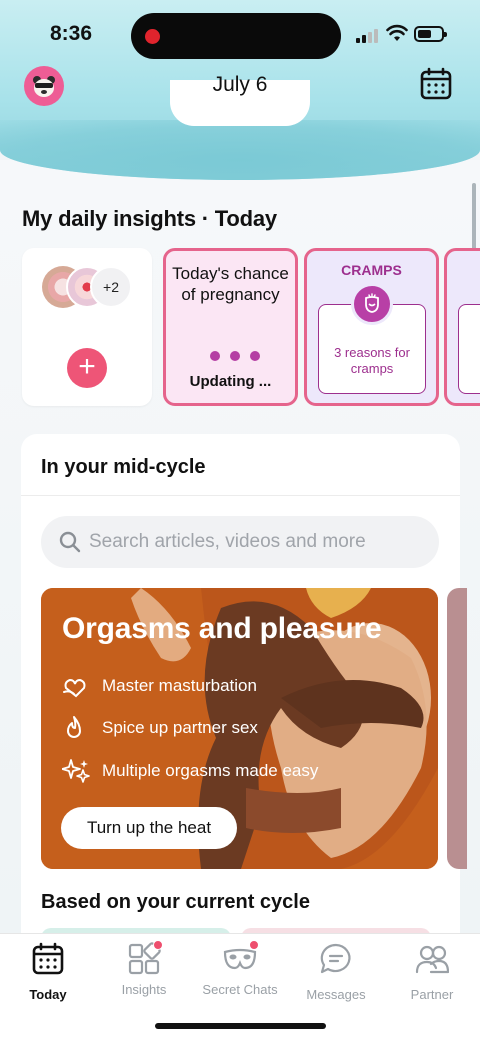 Image resolution: width=480 pixels, height=1040 pixels. Describe the element at coordinates (432, 959) in the screenshot. I see `partner-icon` at that location.